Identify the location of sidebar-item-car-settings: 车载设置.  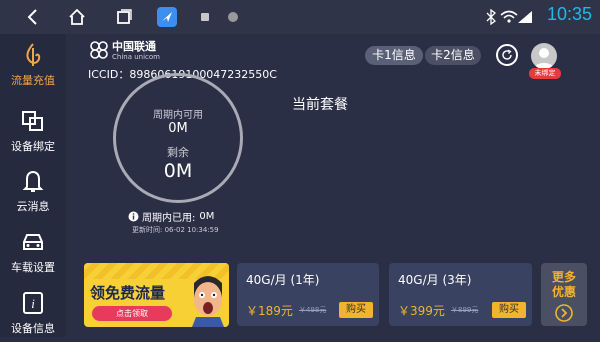
(33, 252).